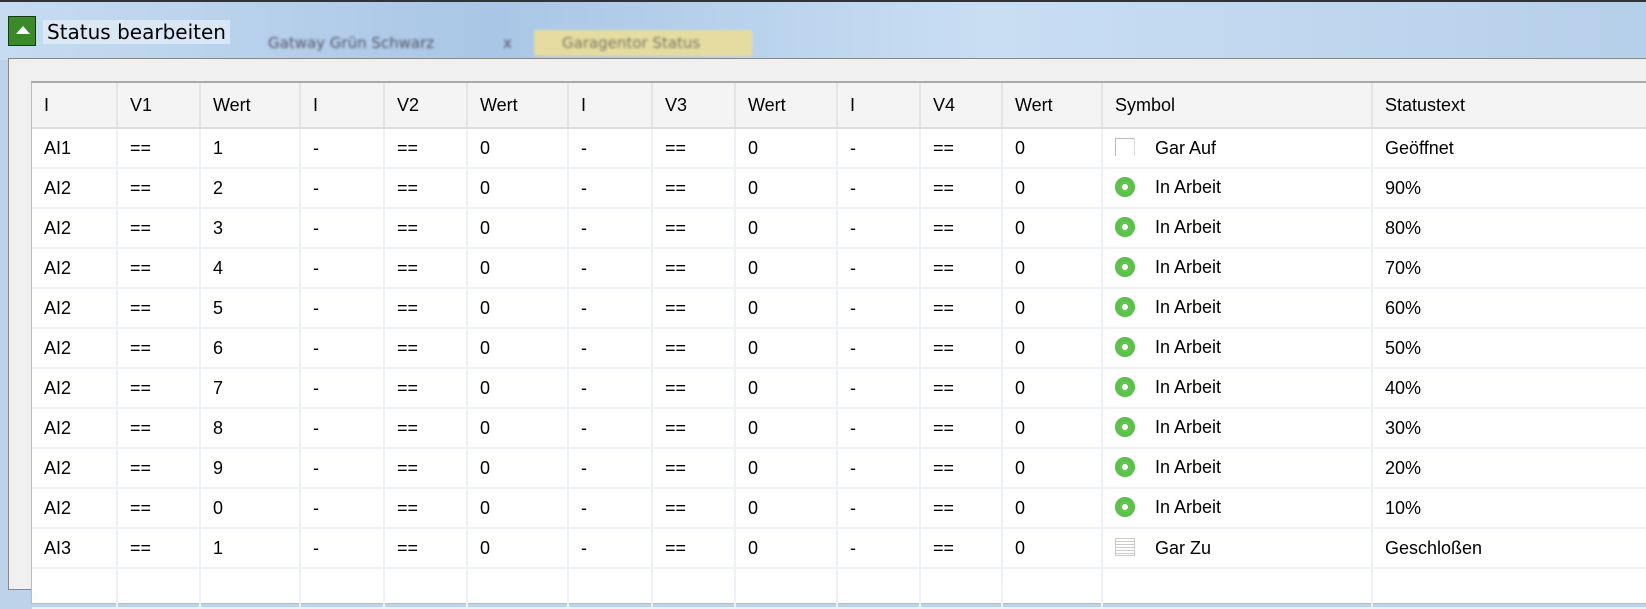 This screenshot has height=609, width=1646. I want to click on table-cell: AI1, so click(75, 148).